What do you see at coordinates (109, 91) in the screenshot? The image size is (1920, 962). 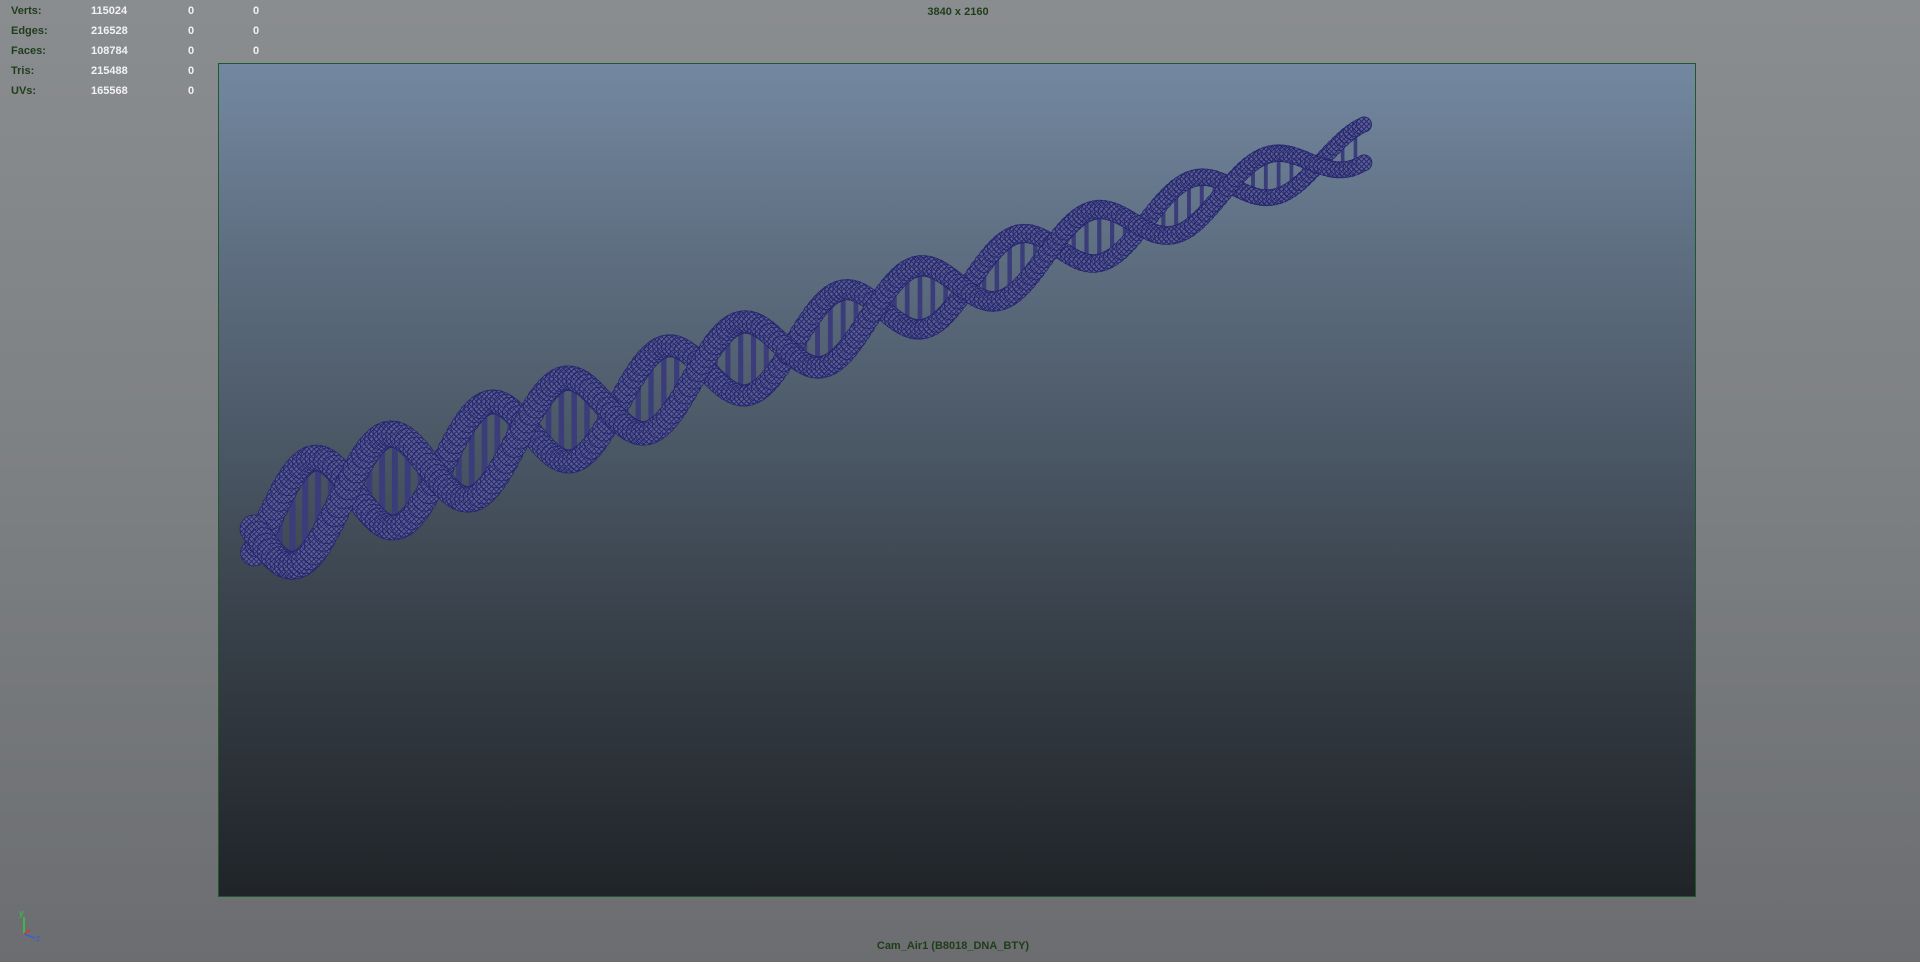 I see `hud-total-value: 165568` at bounding box center [109, 91].